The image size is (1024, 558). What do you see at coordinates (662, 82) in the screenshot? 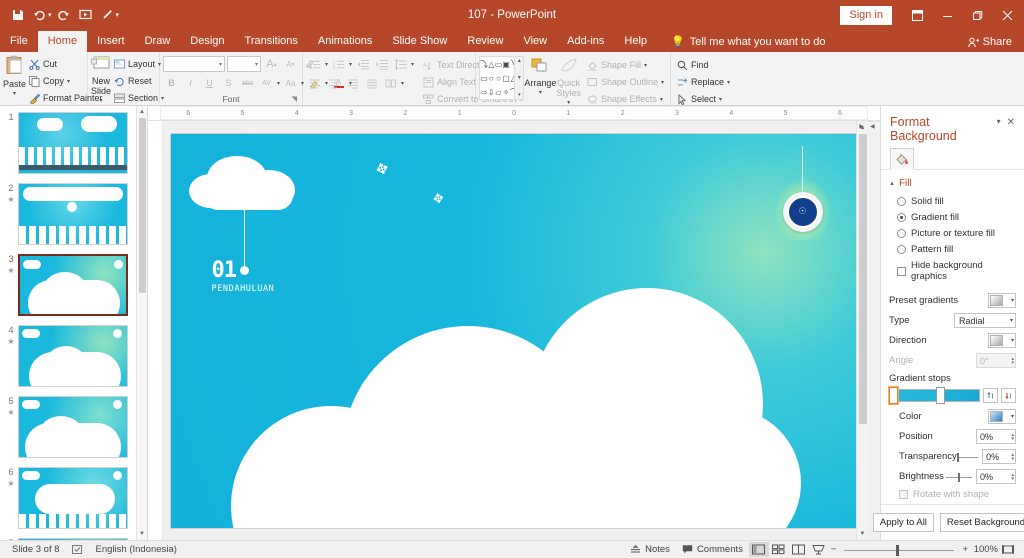
I see `shape-outline-dropdown-icon: ▾` at bounding box center [662, 82].